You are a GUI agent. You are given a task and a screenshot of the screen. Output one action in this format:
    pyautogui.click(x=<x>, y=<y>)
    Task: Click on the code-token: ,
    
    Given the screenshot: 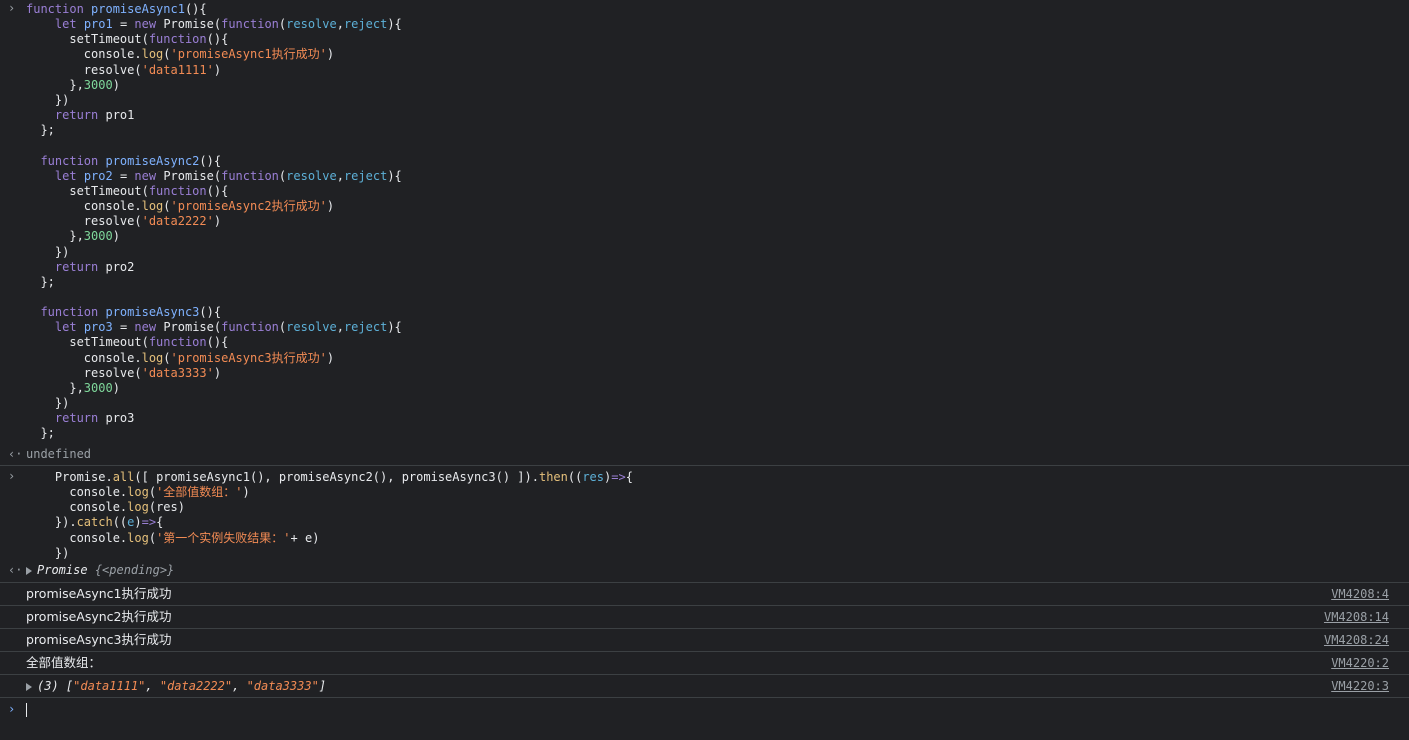 What is the action you would take?
    pyautogui.click(x=340, y=24)
    